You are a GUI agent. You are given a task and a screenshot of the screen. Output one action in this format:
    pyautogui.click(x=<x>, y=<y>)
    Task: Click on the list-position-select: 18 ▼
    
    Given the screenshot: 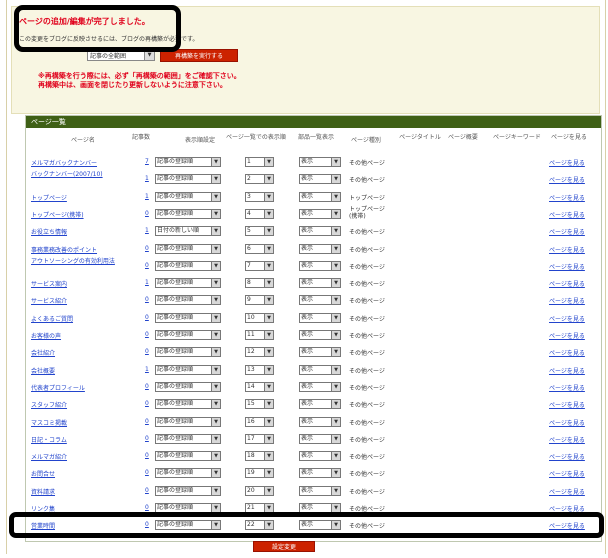 What is the action you would take?
    pyautogui.click(x=259, y=456)
    